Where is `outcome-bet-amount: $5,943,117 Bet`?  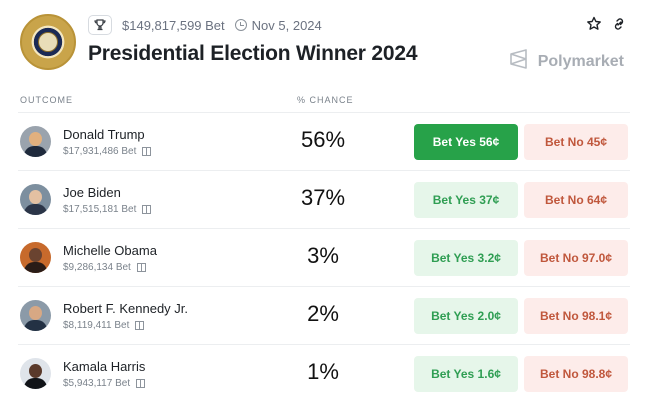
outcome-bet-amount: $5,943,117 Bet is located at coordinates (97, 383).